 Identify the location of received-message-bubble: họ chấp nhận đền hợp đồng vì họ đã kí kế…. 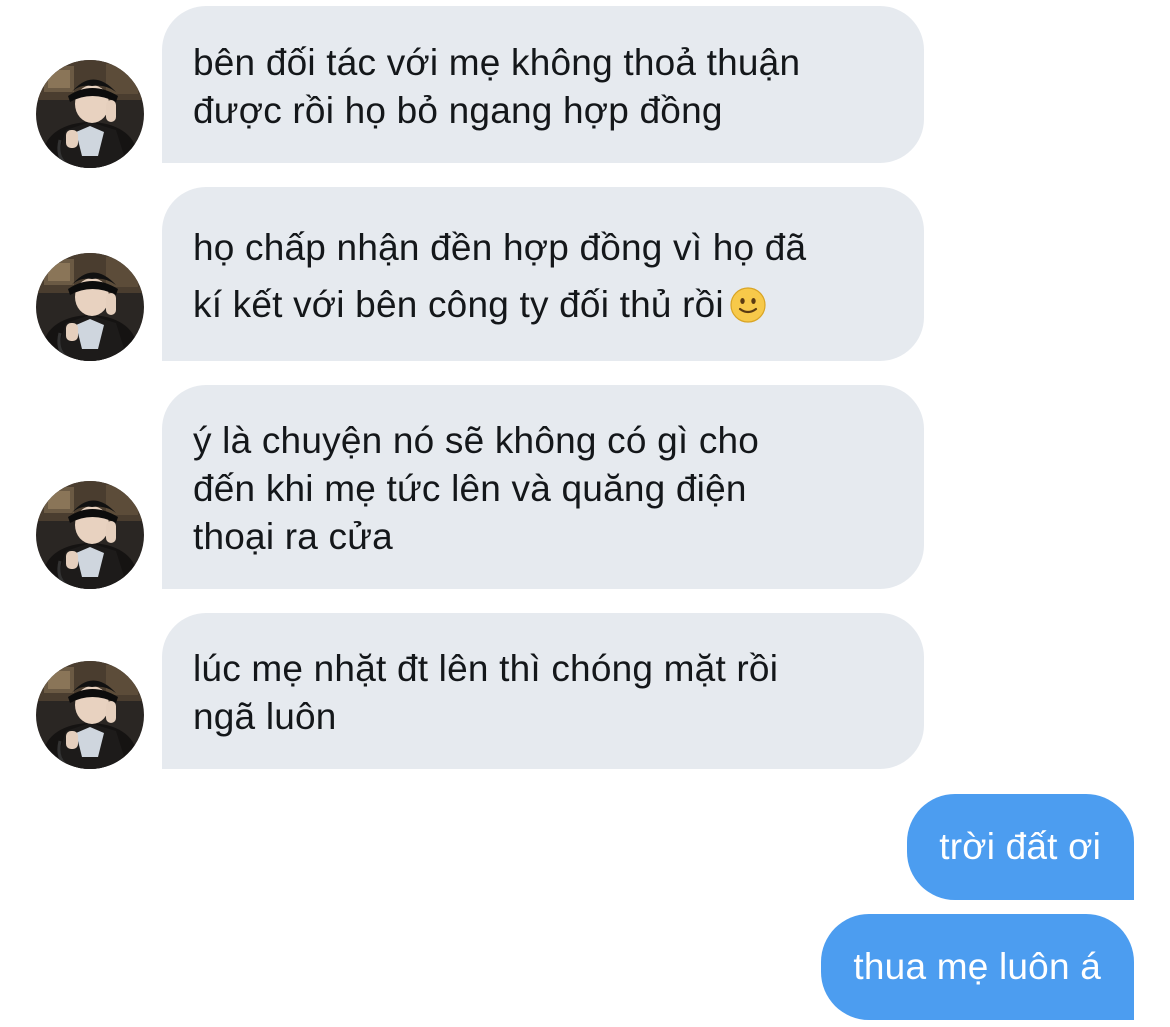
(543, 274).